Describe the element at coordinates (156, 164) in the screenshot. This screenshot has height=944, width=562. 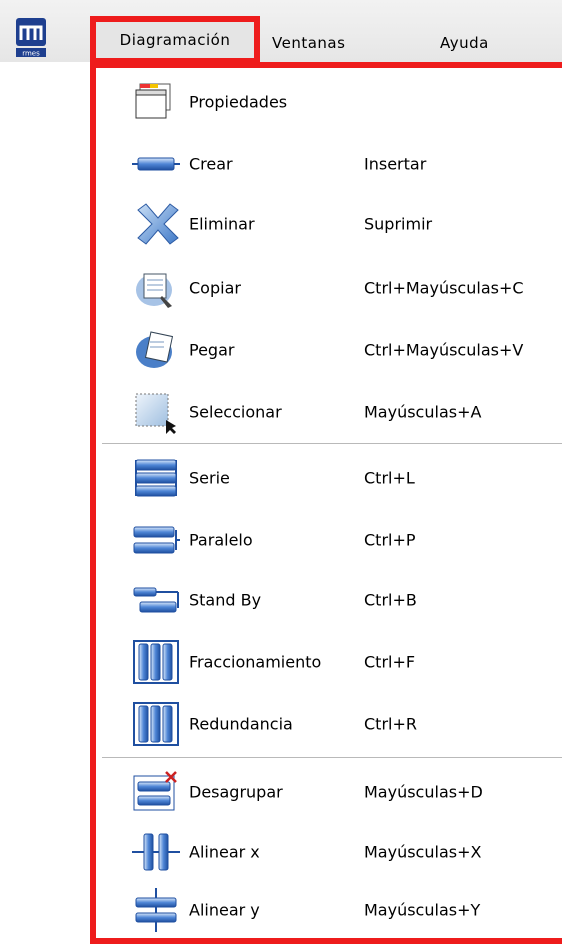
I see `create-block-icon` at that location.